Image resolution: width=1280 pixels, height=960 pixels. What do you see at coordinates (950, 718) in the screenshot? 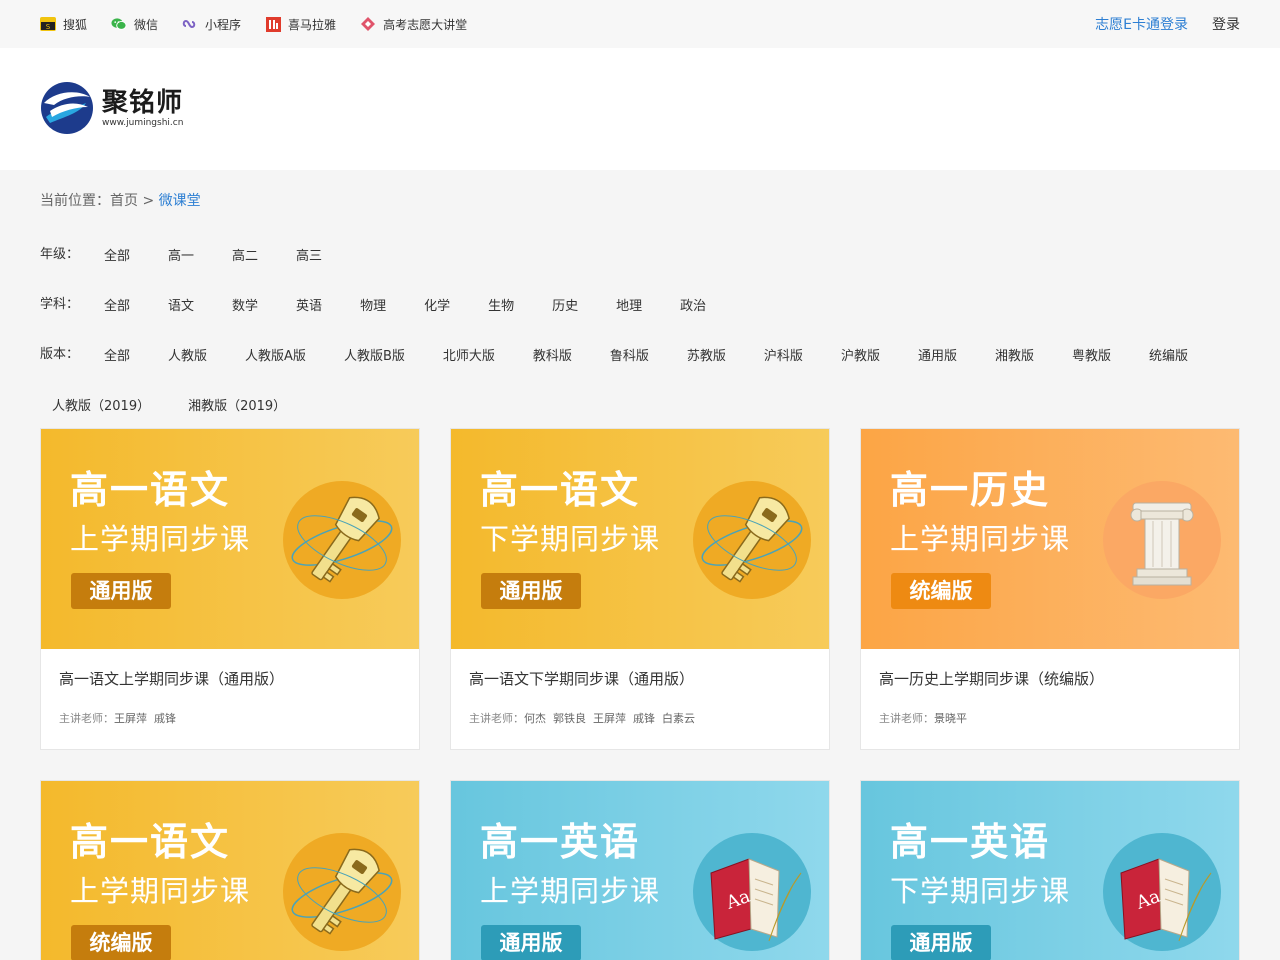
I see `teacher-names: 景晓平` at bounding box center [950, 718].